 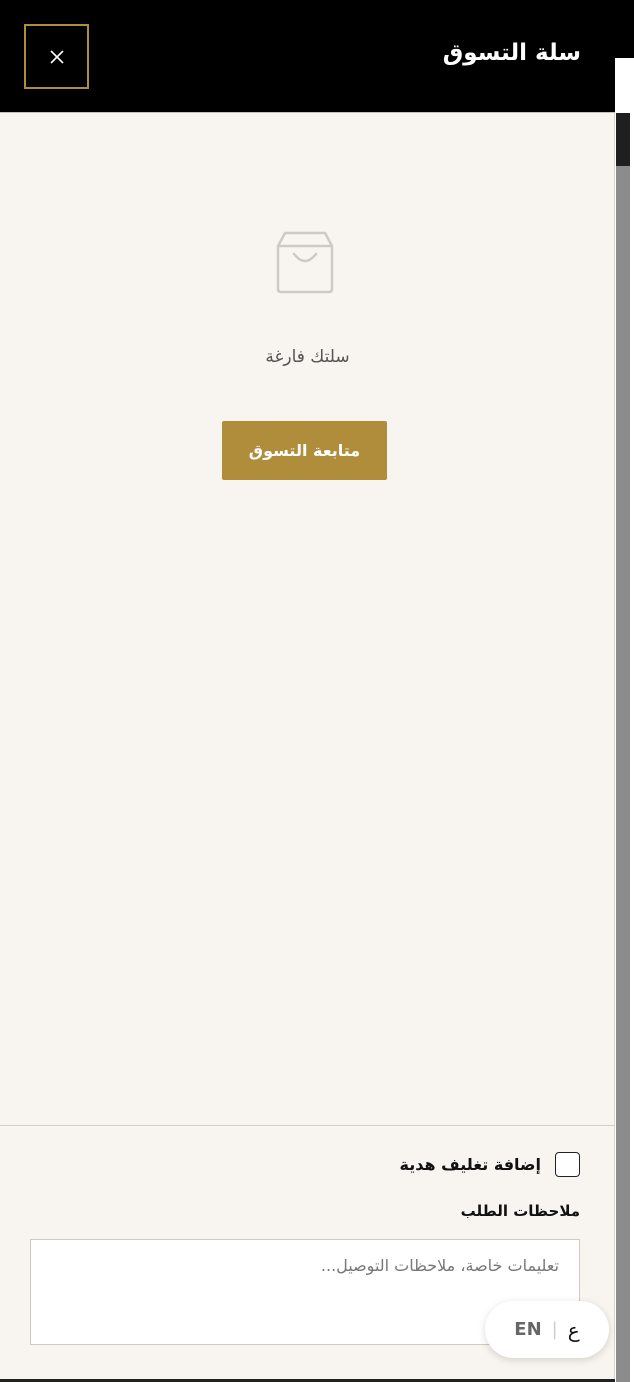 What do you see at coordinates (511, 53) in the screenshot?
I see `cart-title: سلة التسوق` at bounding box center [511, 53].